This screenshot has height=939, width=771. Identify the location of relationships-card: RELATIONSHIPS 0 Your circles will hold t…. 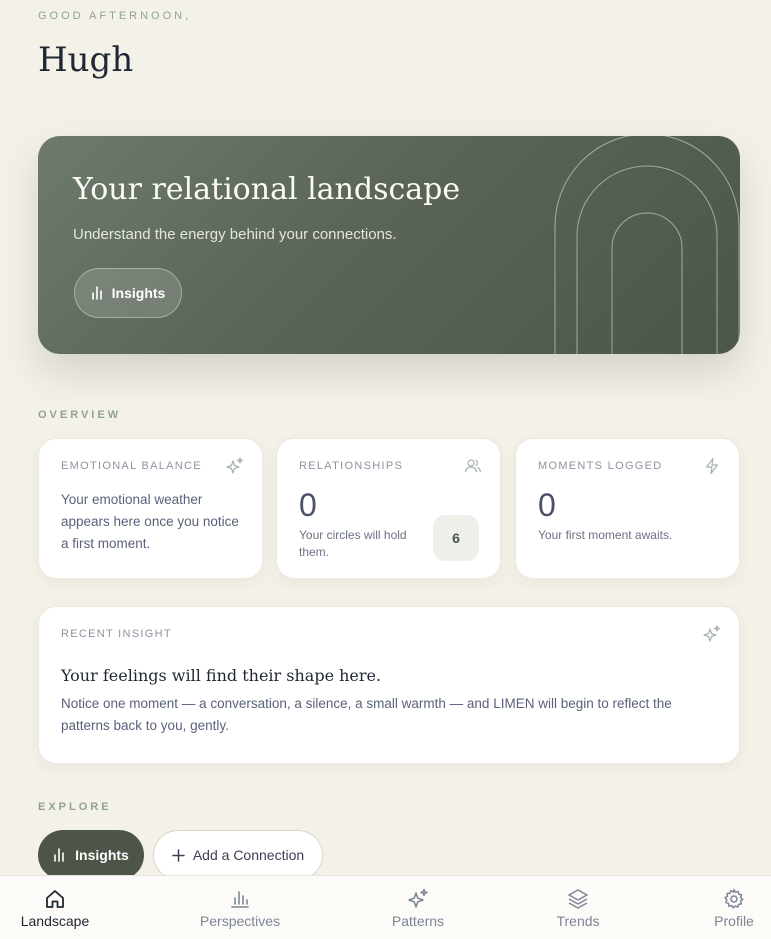
(388, 508).